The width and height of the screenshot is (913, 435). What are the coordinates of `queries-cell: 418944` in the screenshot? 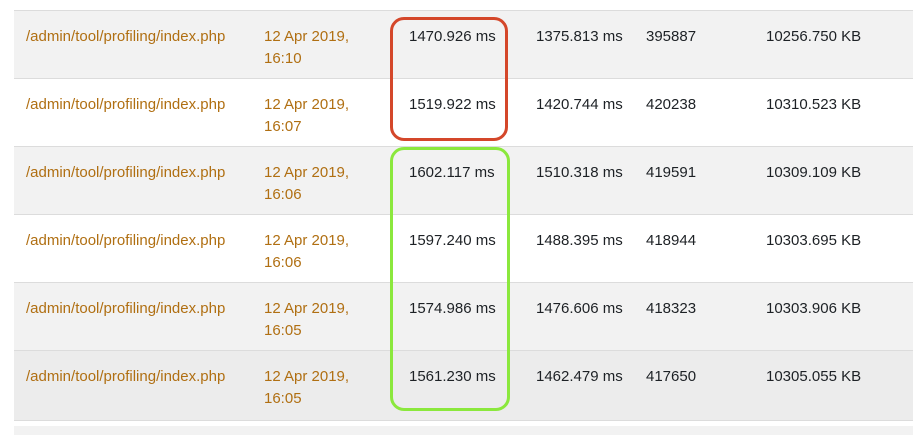 It's located at (671, 240).